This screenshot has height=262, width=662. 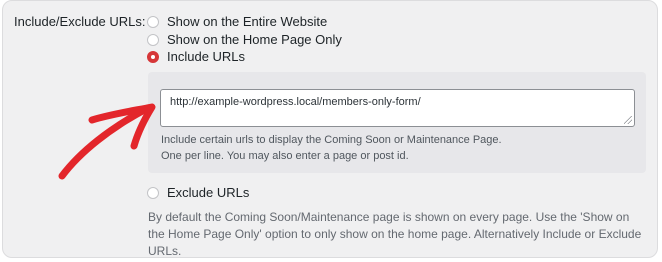 I want to click on option-include-urls-label: Include URLs, so click(x=206, y=56).